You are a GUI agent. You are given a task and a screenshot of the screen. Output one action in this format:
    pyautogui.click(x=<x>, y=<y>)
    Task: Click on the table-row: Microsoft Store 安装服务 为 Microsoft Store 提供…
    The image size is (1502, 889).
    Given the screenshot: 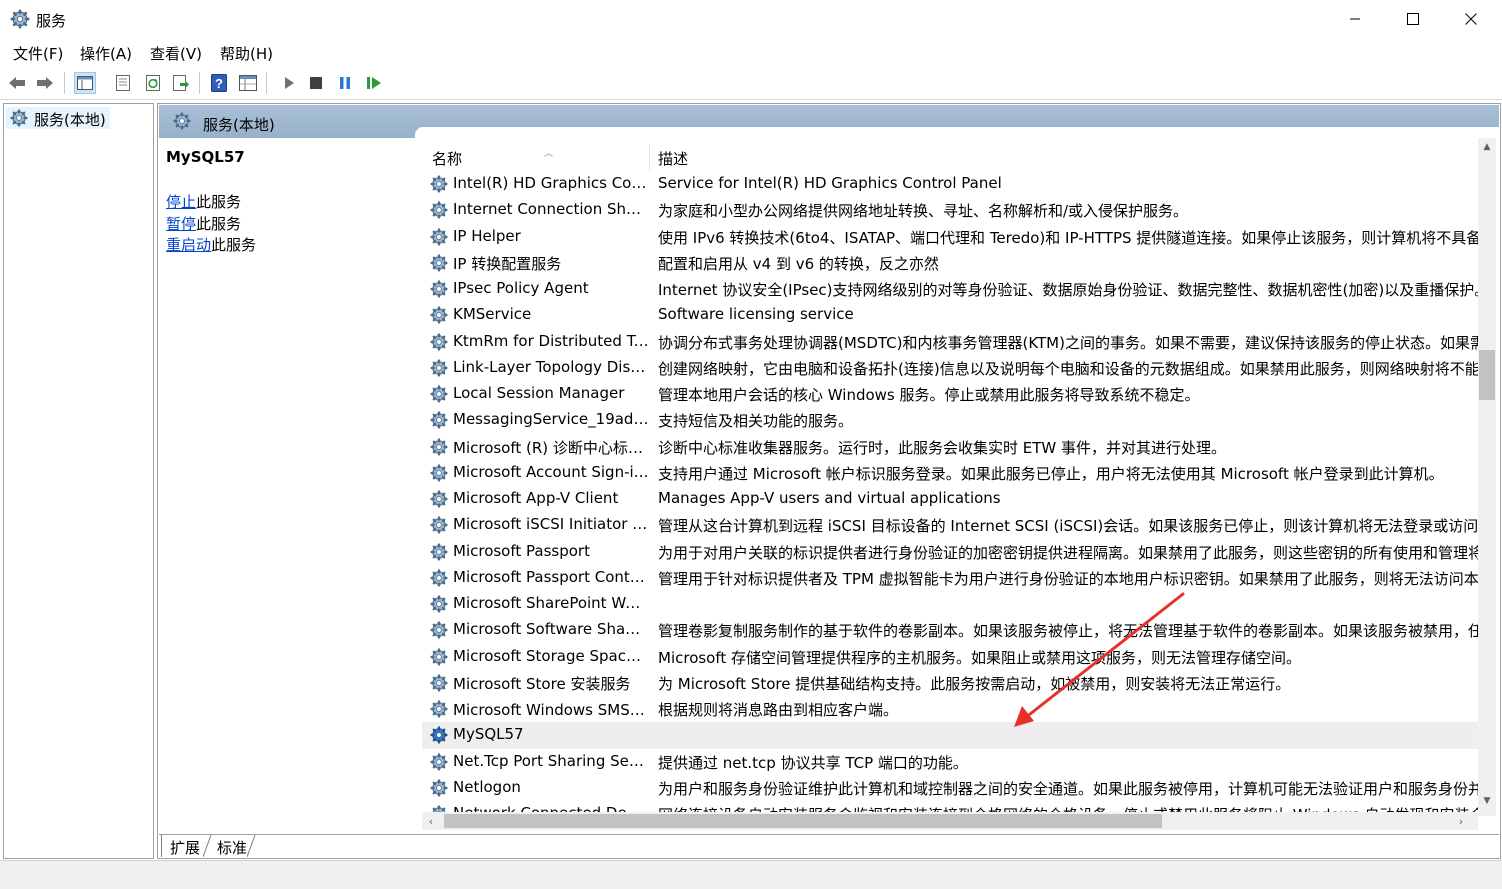 What is the action you would take?
    pyautogui.click(x=950, y=683)
    